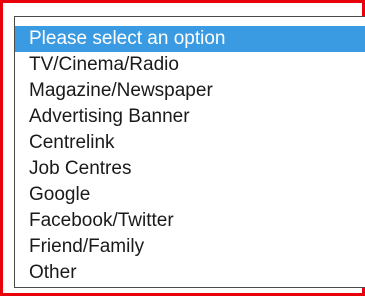  I want to click on option-facebook-twitter: Facebook/Twitter, so click(190, 221).